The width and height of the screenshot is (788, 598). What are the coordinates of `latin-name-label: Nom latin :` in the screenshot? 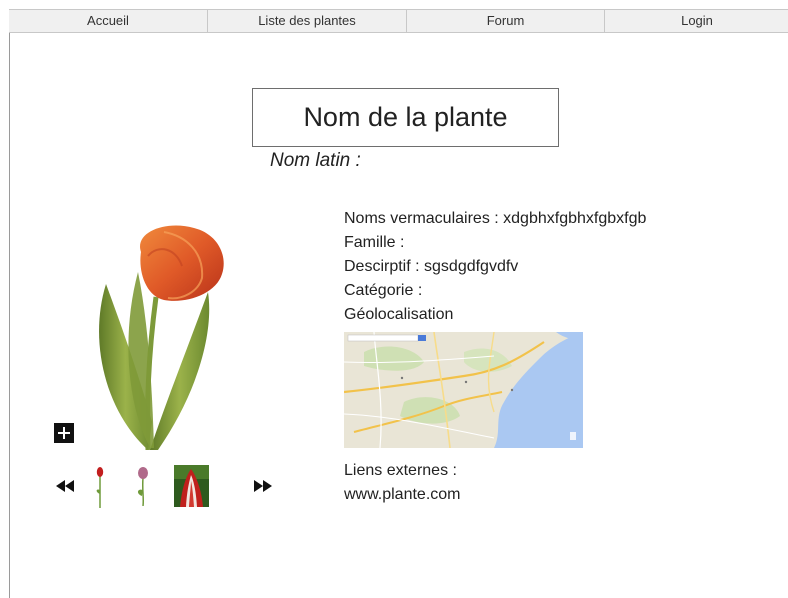 It's located at (315, 160).